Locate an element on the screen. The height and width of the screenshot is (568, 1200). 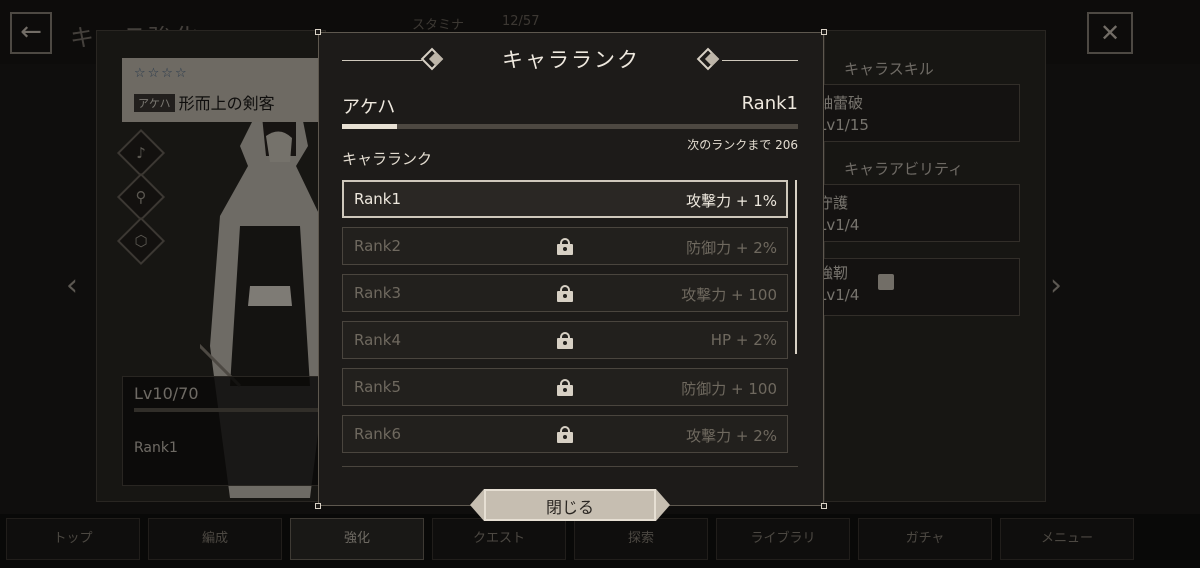
rank-bonus: HP + 2% is located at coordinates (743, 340).